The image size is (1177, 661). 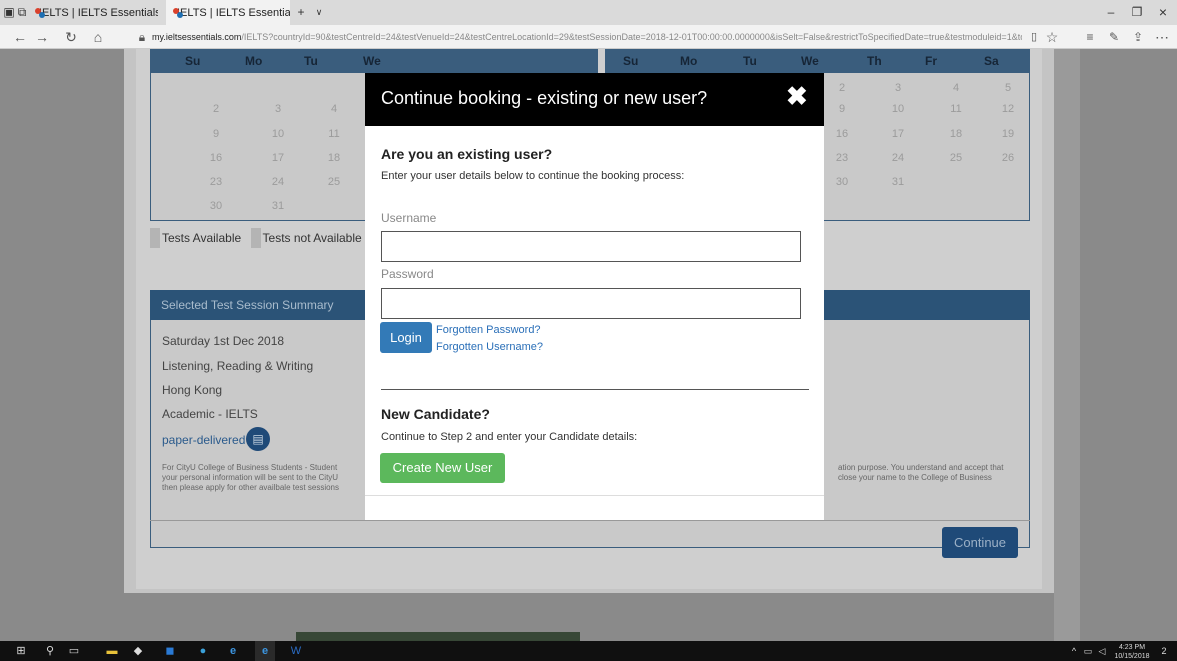 I want to click on password-input, so click(x=591, y=303).